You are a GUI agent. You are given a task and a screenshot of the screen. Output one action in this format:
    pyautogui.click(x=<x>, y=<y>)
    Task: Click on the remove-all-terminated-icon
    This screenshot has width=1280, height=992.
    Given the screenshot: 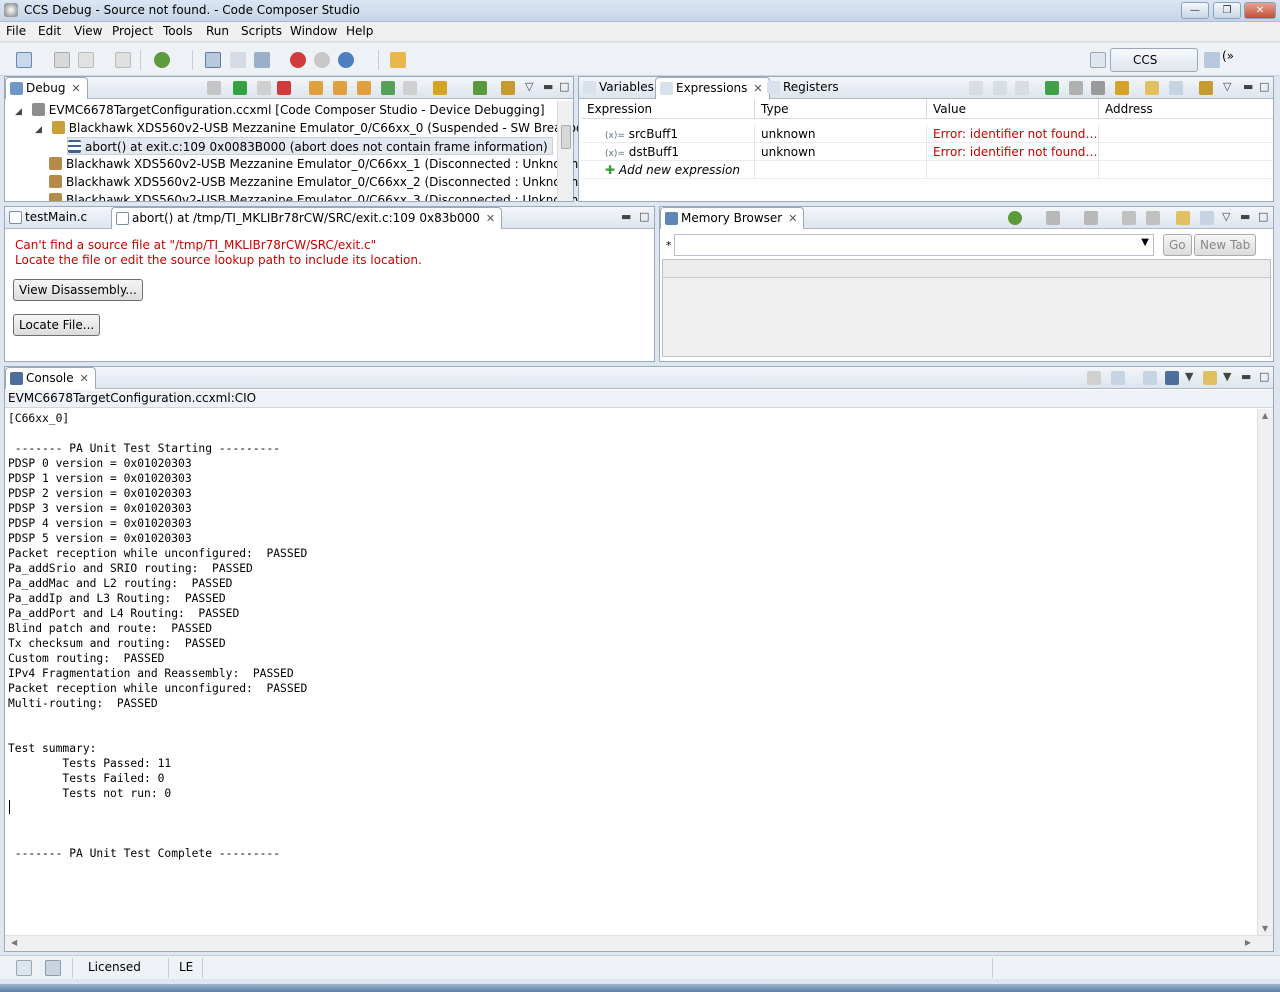 What is the action you would take?
    pyautogui.click(x=214, y=88)
    